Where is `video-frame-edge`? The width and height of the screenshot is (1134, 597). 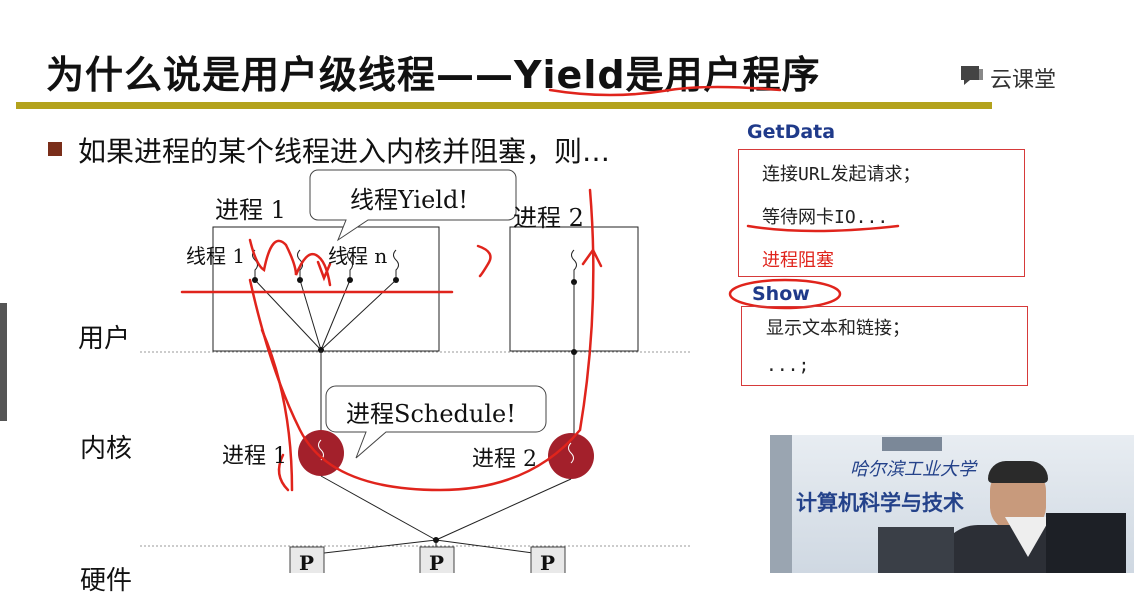 video-frame-edge is located at coordinates (781, 504).